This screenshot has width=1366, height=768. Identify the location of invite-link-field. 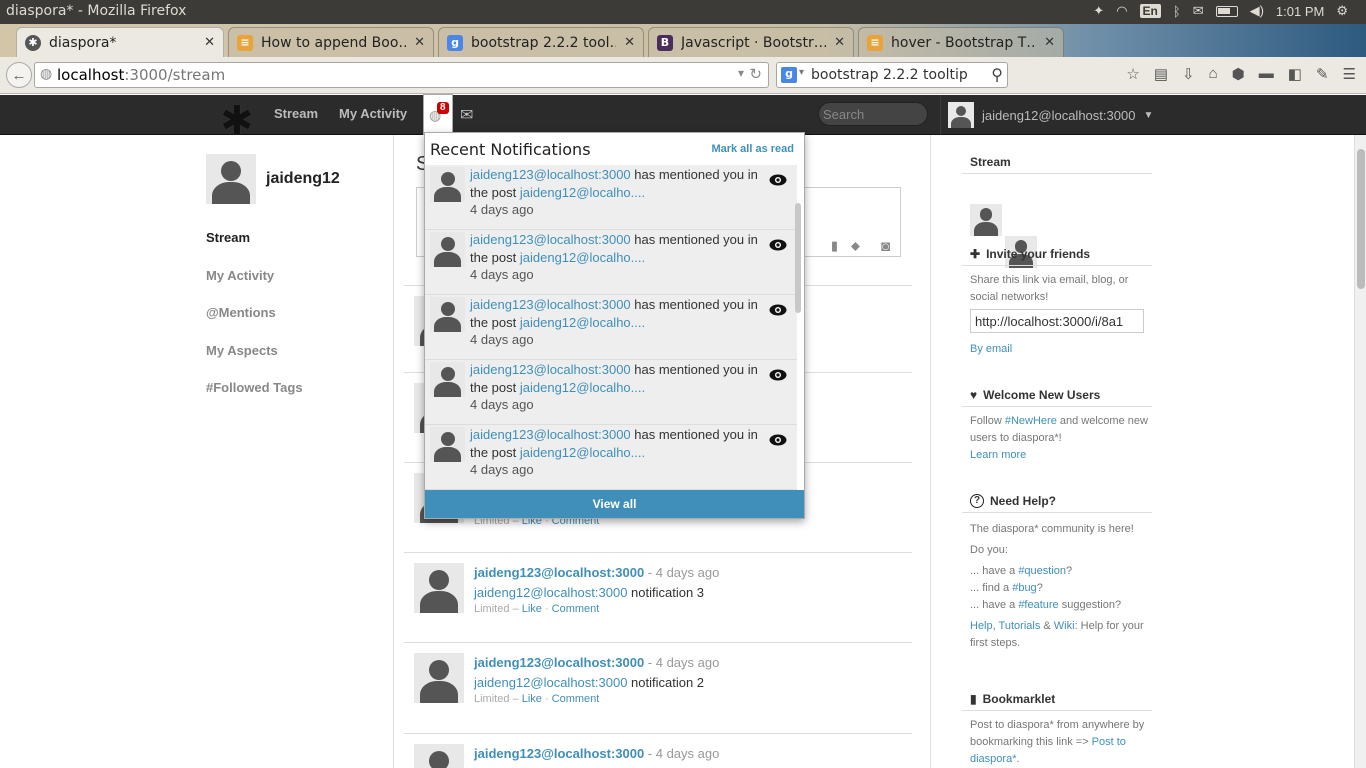
(1057, 321).